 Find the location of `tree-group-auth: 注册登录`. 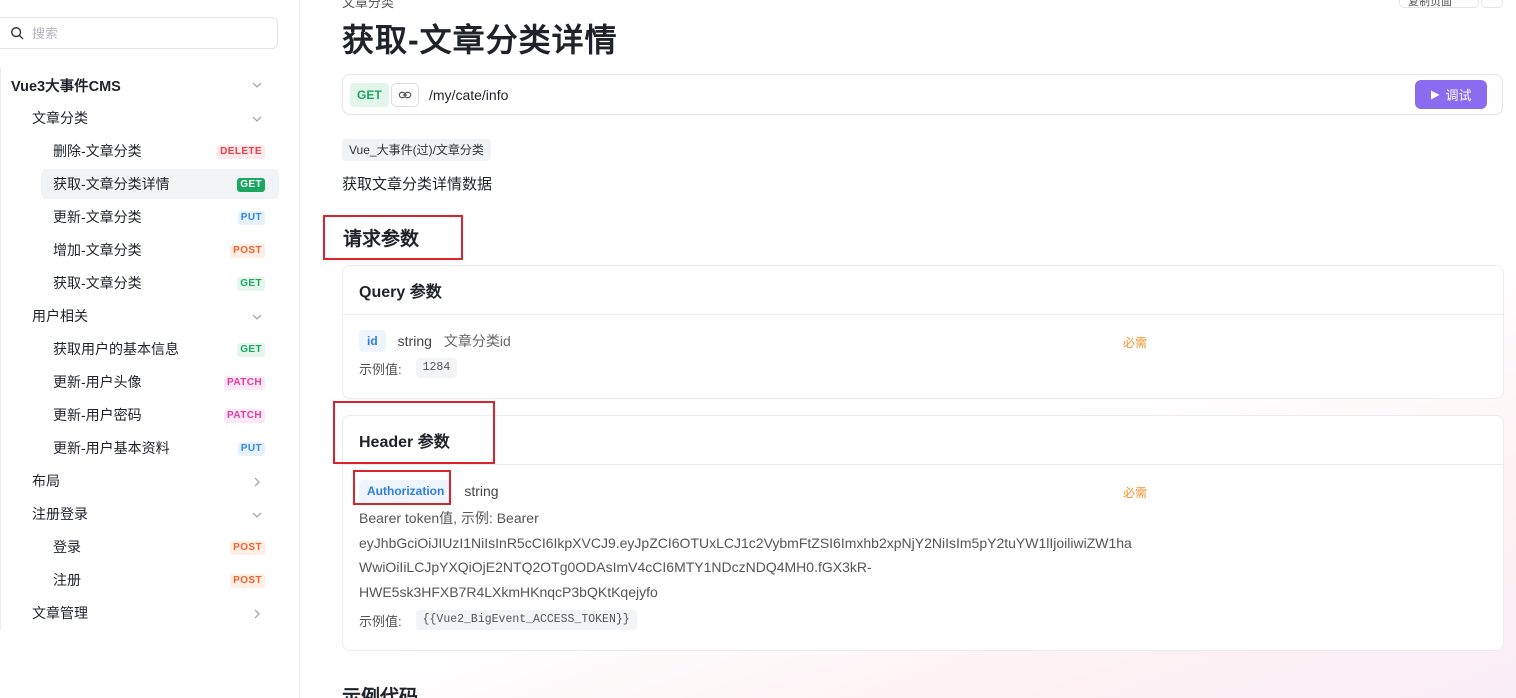

tree-group-auth: 注册登录 is located at coordinates (155, 514).